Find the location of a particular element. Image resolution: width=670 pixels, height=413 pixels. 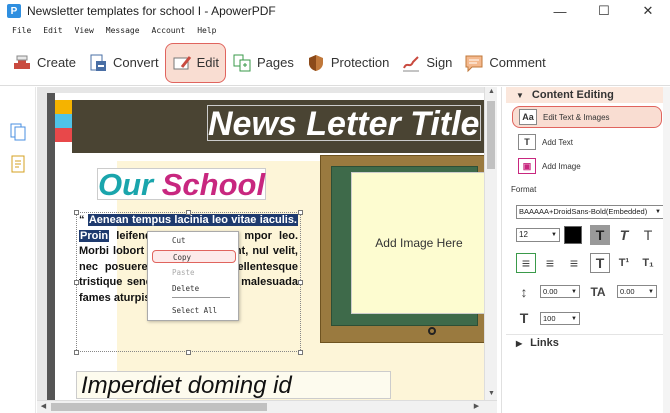

context-menu: Cut Copy Paste Delete Select All is located at coordinates (193, 276).